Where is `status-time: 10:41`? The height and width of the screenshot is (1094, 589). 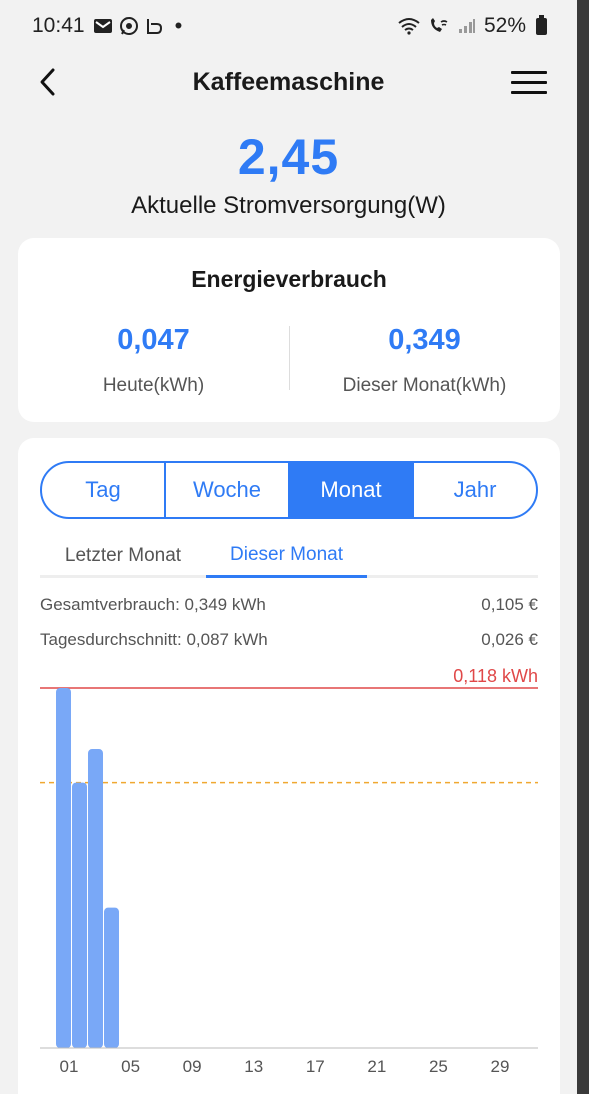
status-time: 10:41 is located at coordinates (58, 25).